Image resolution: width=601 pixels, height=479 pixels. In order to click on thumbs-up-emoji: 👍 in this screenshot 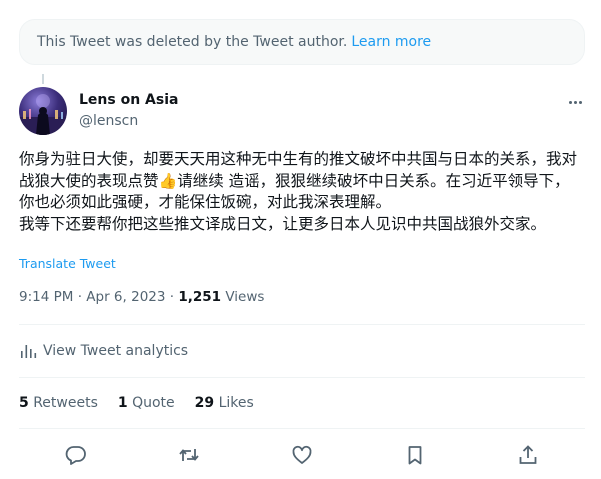, I will do `click(168, 180)`.